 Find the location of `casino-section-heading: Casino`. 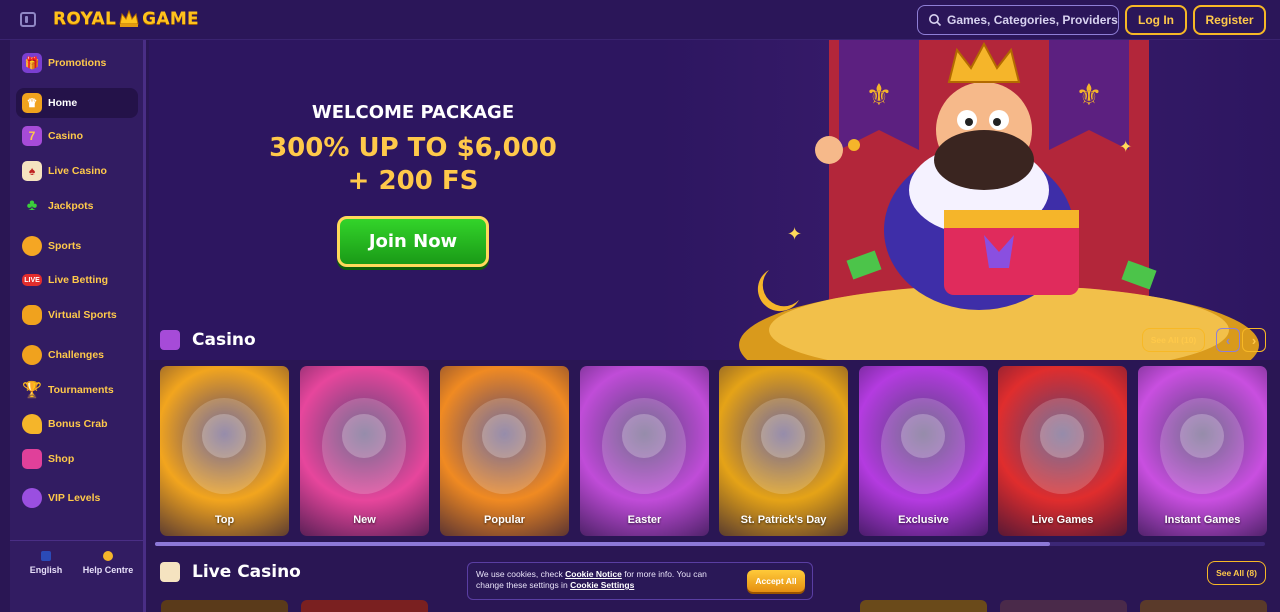

casino-section-heading: Casino is located at coordinates (208, 340).